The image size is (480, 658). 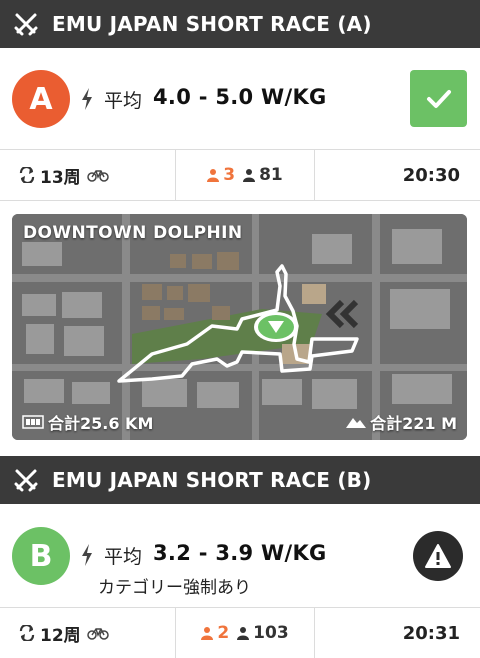 What do you see at coordinates (223, 633) in the screenshot?
I see `signed-up-count: 2` at bounding box center [223, 633].